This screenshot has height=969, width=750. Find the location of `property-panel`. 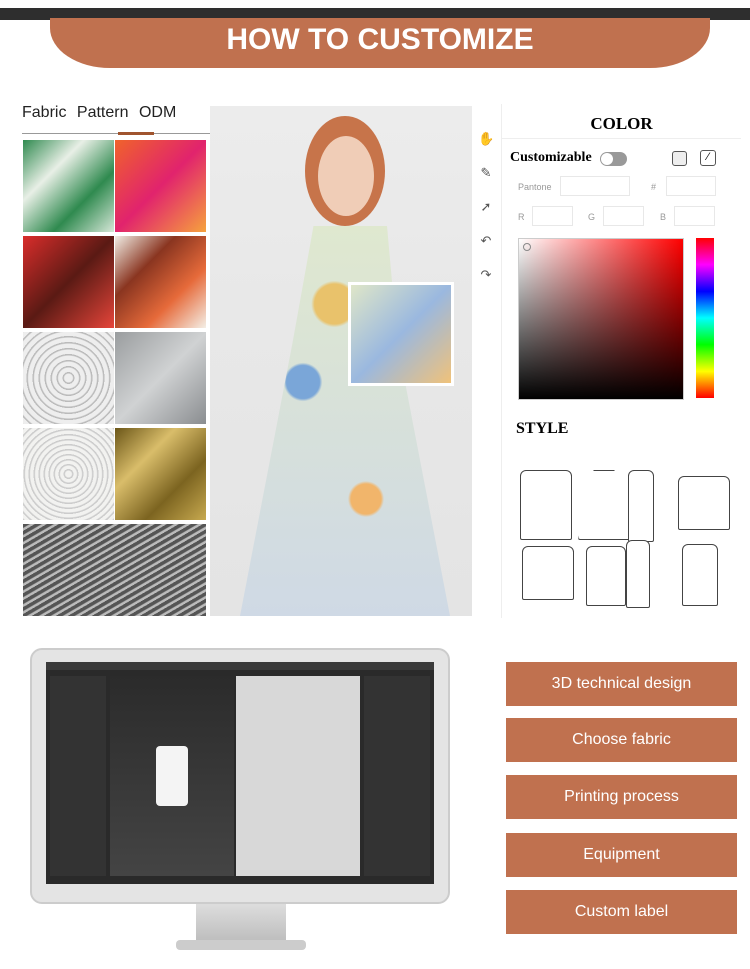

property-panel is located at coordinates (397, 776).